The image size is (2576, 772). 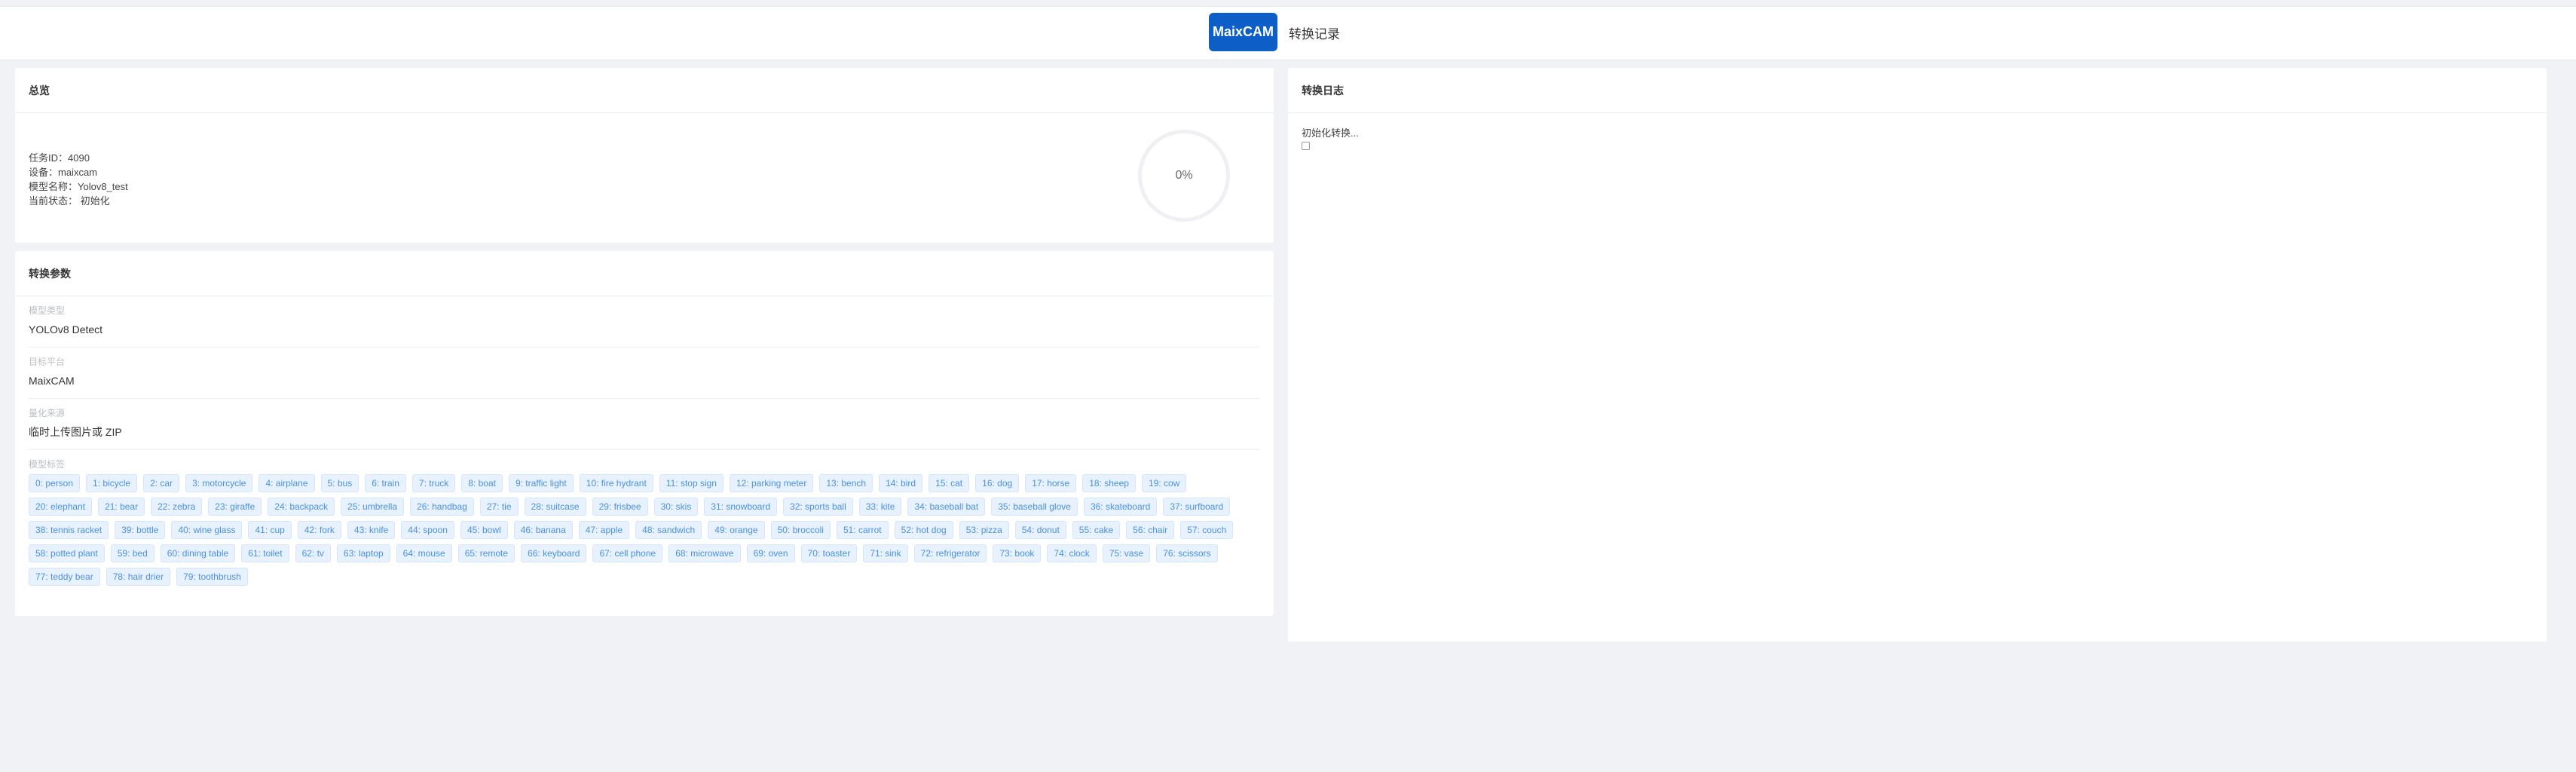 I want to click on label-tag: 11: stop sign, so click(x=691, y=483).